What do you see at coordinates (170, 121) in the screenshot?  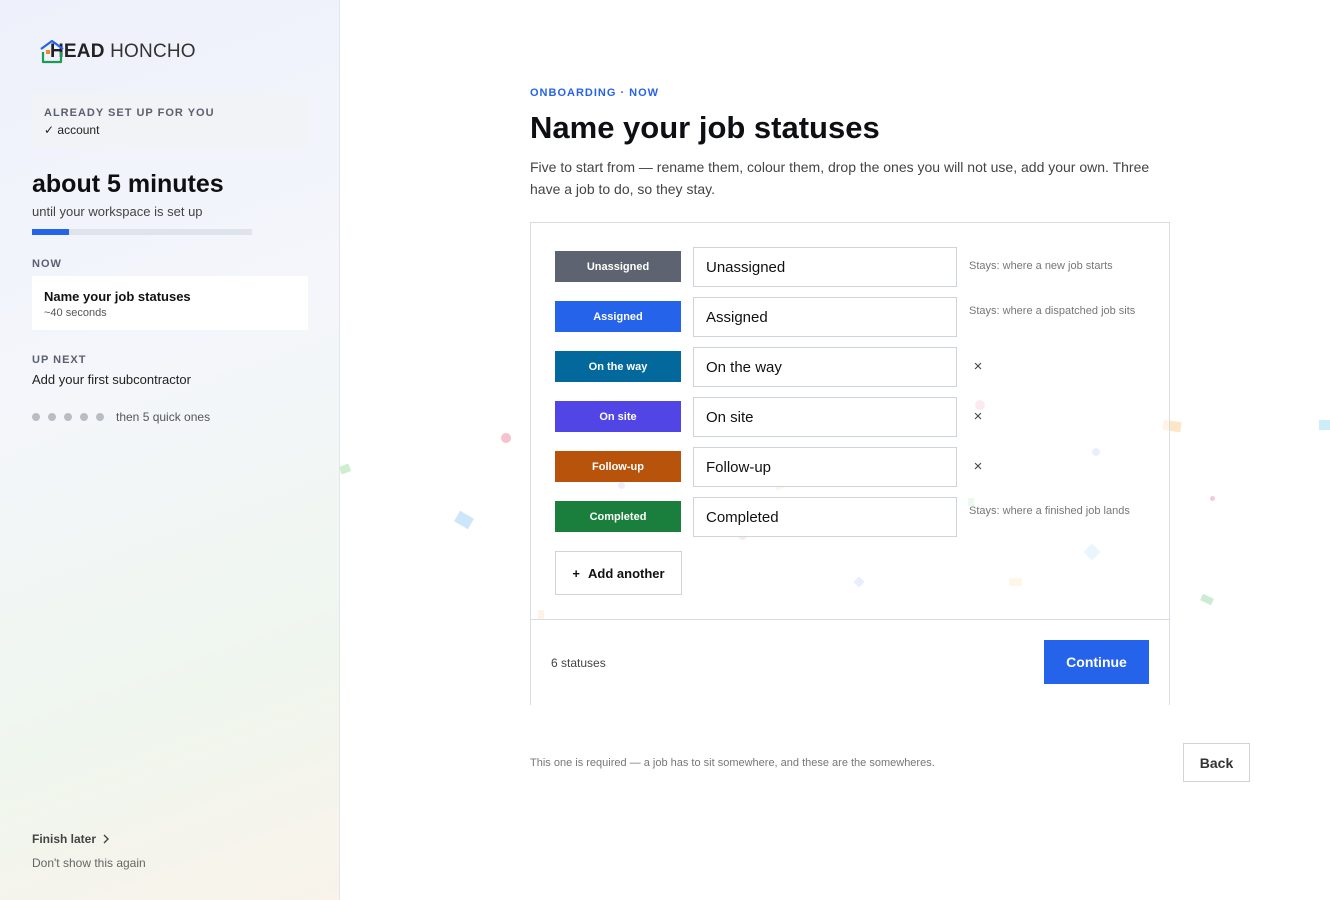 I see `already-setup-card: ALREADY SET UP FOR YOU ✓ account` at bounding box center [170, 121].